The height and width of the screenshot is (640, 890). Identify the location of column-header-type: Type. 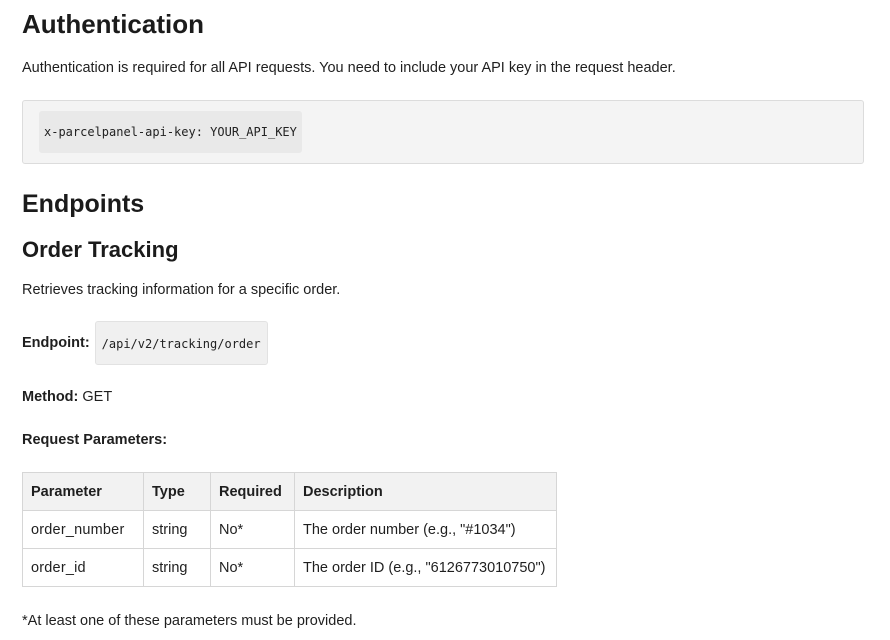
(177, 491).